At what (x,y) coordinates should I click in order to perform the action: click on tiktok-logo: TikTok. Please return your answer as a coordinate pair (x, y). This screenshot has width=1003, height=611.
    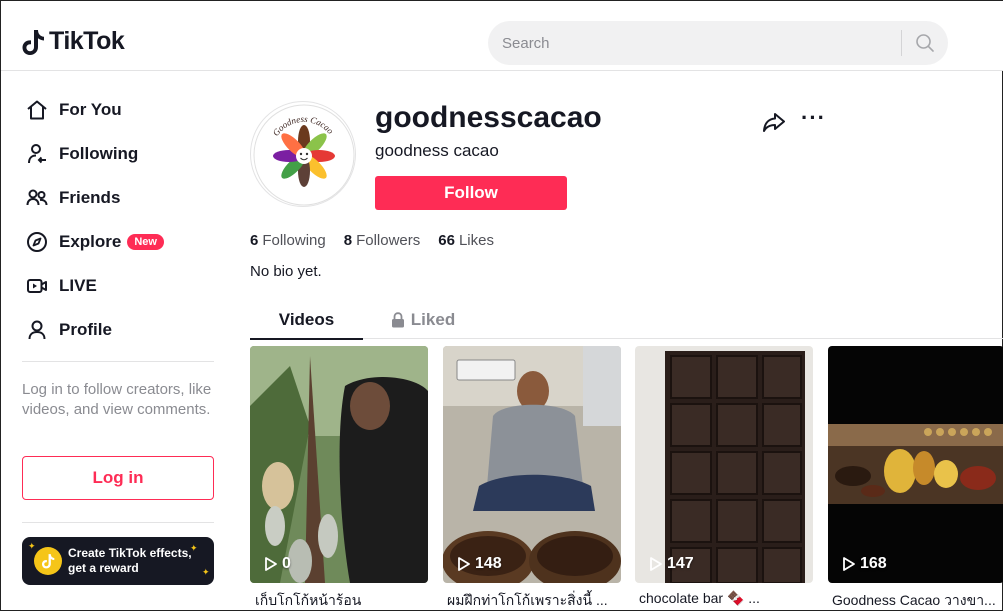
    Looking at the image, I should click on (73, 41).